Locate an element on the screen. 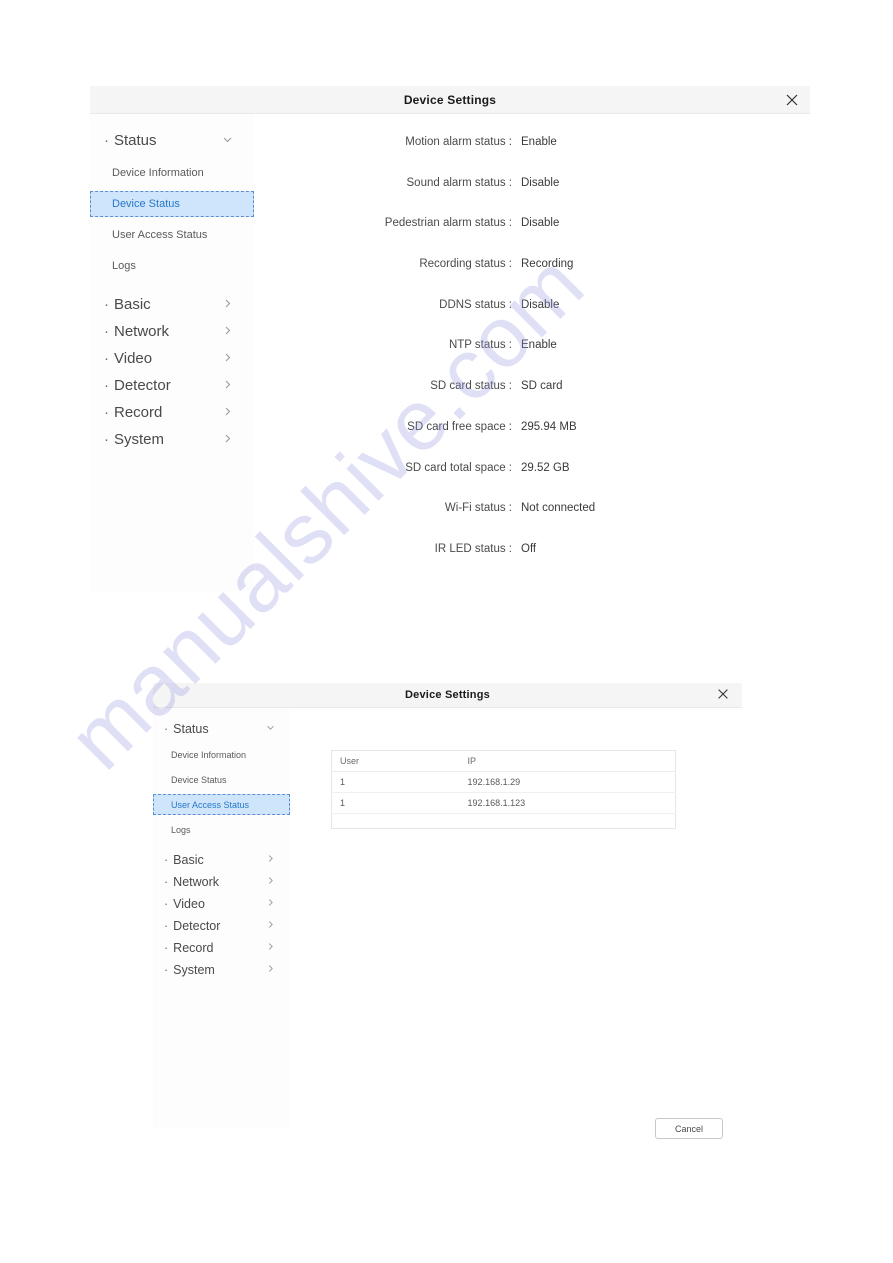 This screenshot has height=1263, width=893. status-row-sd-card: SD card status : SD card is located at coordinates (532, 400).